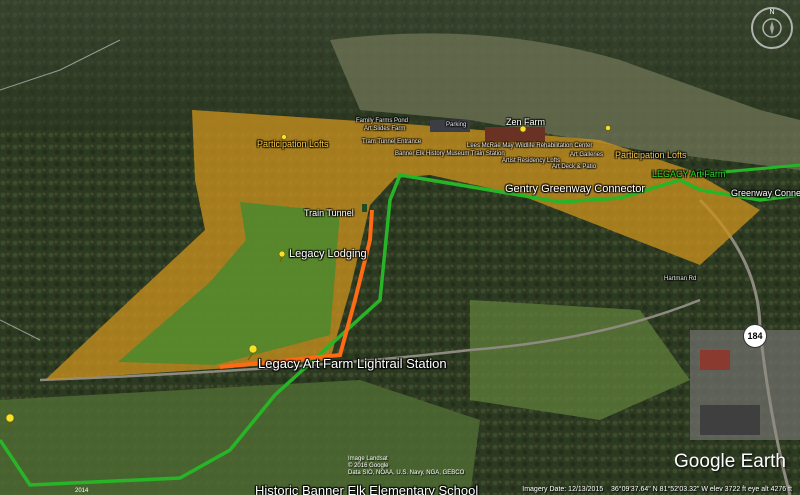 This screenshot has height=495, width=800. What do you see at coordinates (765, 193) in the screenshot?
I see `label-greenway-connector: Greenway Connecto` at bounding box center [765, 193].